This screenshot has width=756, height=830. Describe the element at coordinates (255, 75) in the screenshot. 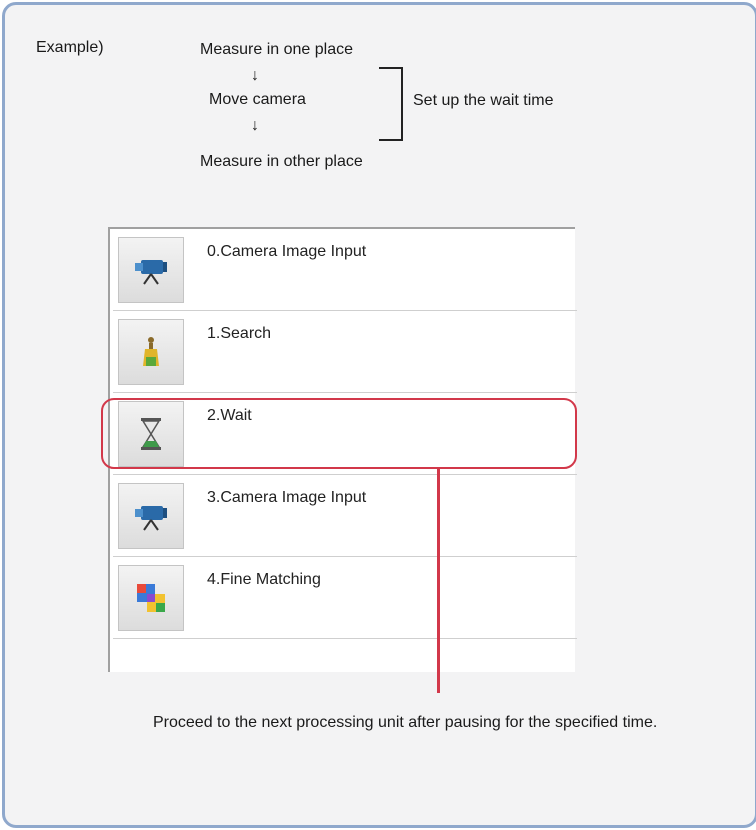

I see `flow-arrow-1: ↓` at that location.